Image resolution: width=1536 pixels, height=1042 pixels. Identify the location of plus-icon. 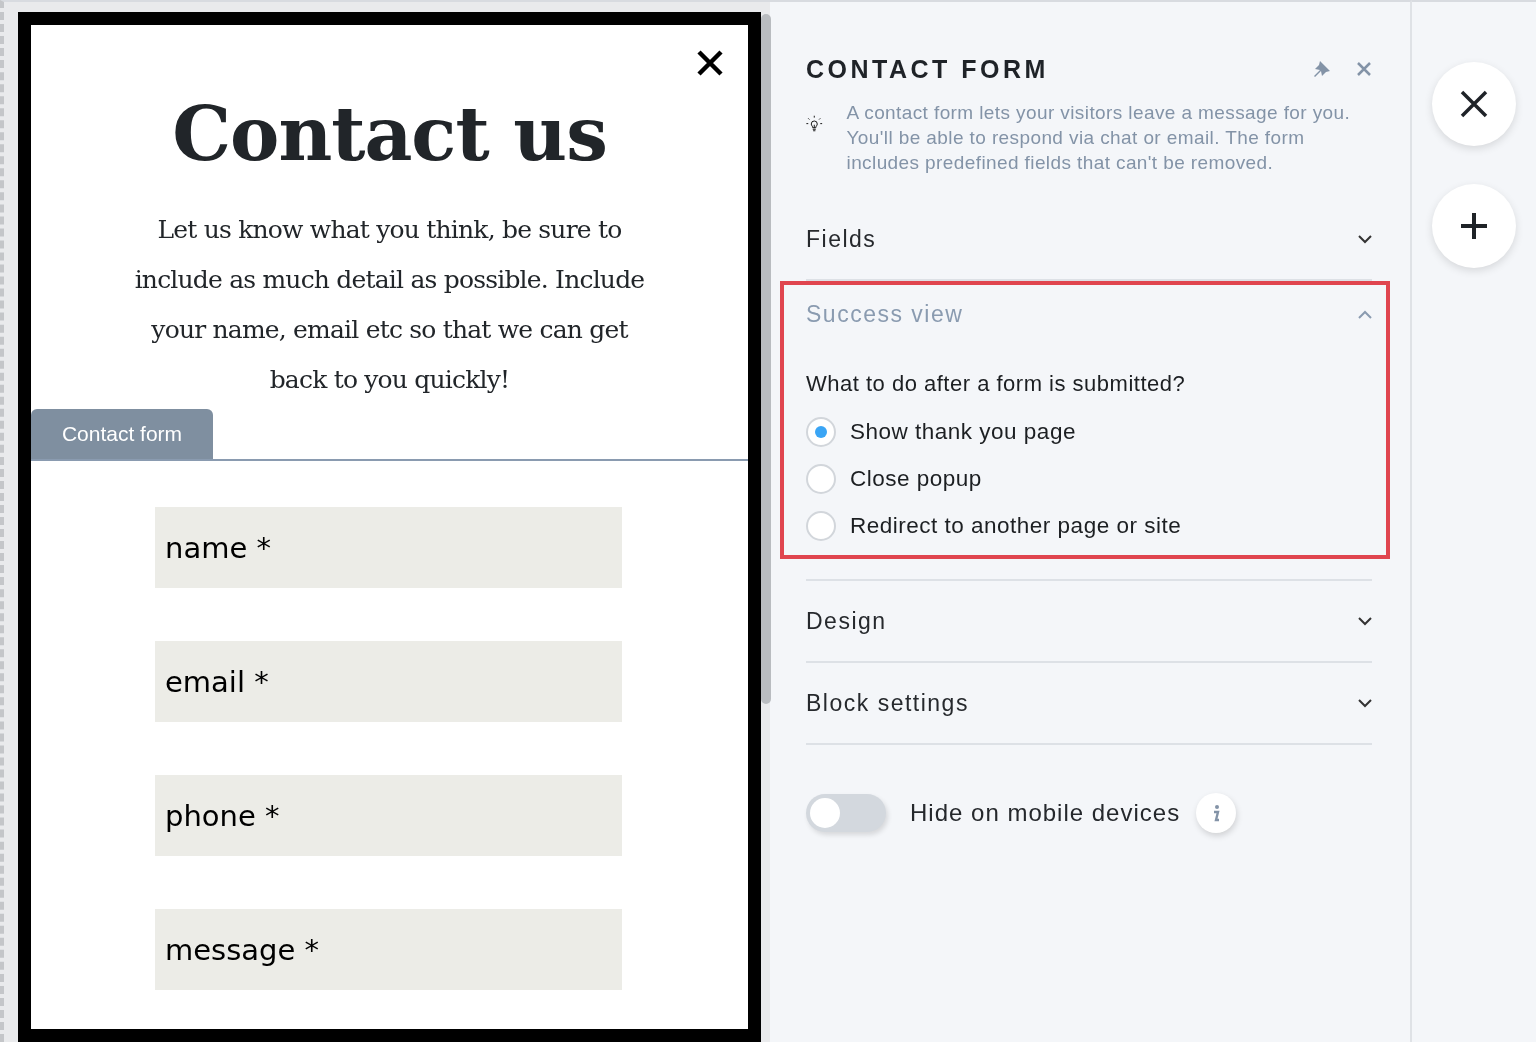
(1474, 226).